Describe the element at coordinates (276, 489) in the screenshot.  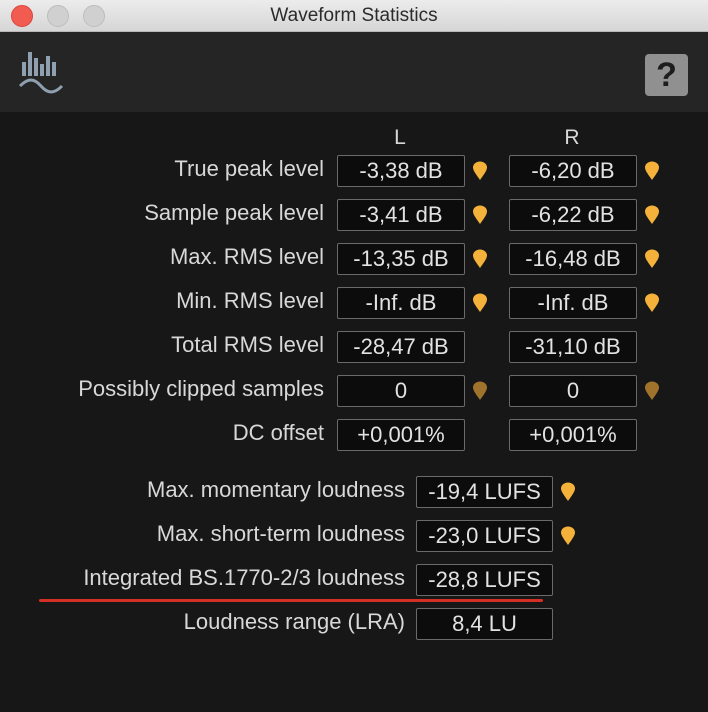
I see `loudness-label: Max. momentary loudness` at that location.